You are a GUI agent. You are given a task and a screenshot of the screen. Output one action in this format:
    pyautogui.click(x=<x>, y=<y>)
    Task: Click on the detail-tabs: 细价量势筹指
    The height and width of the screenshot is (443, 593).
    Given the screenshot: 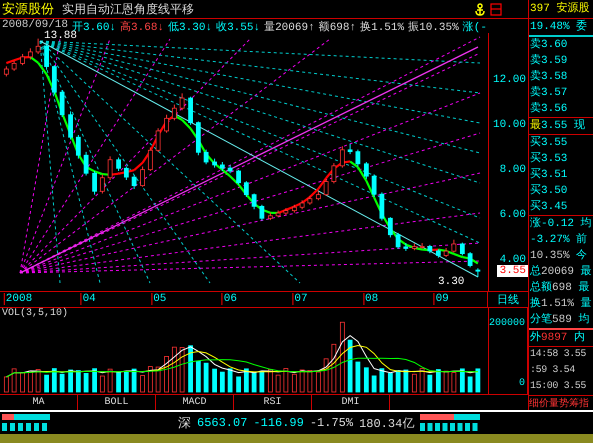 What is the action you would take?
    pyautogui.click(x=561, y=403)
    